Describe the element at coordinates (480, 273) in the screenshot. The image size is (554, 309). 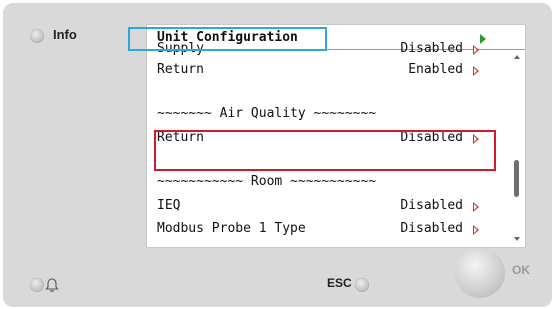
I see `ok-button` at that location.